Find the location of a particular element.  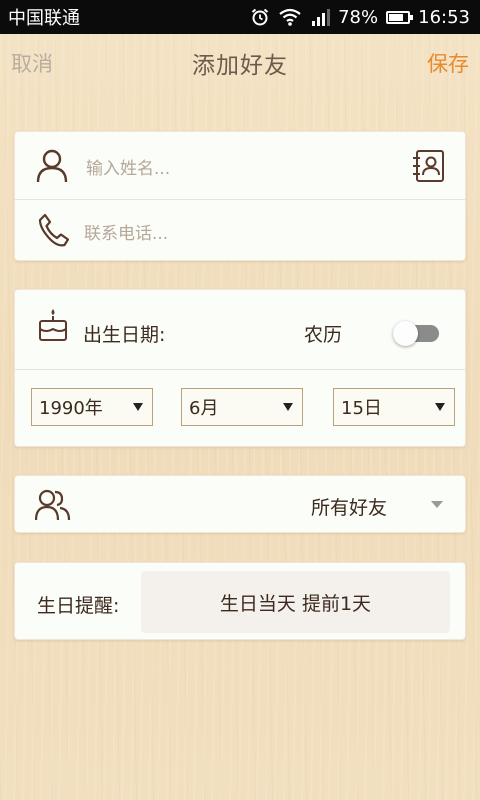

battery-level is located at coordinates (396, 17).